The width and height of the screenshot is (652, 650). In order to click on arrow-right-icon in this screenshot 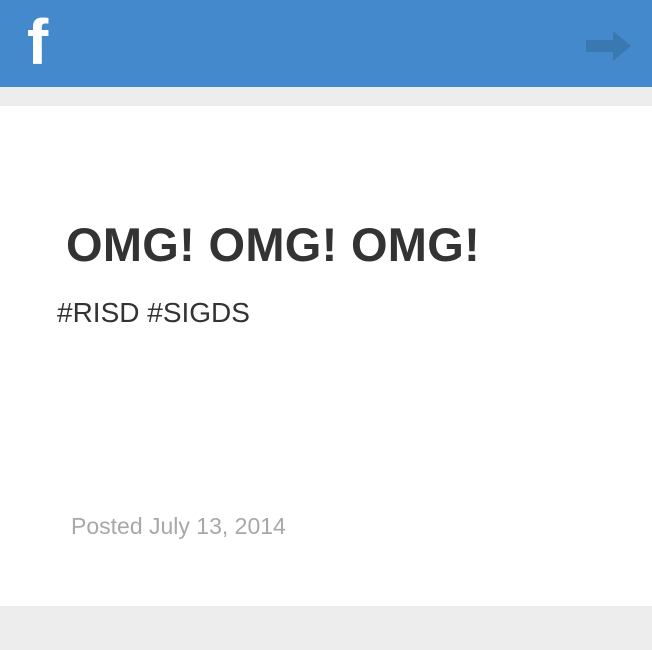, I will do `click(609, 46)`.